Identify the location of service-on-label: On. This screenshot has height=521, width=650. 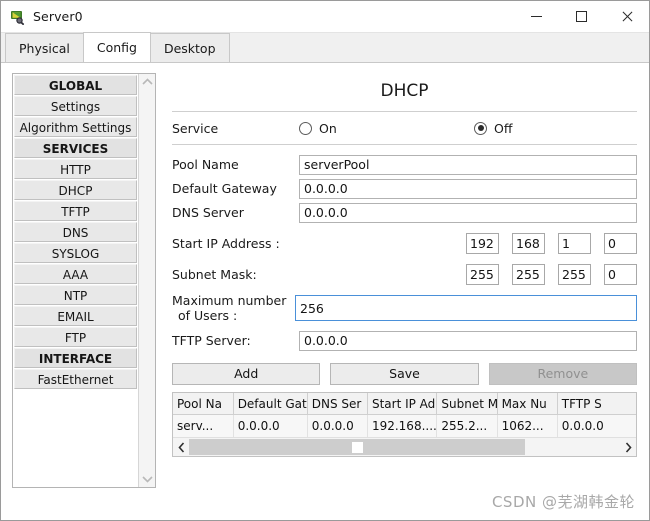
(328, 128).